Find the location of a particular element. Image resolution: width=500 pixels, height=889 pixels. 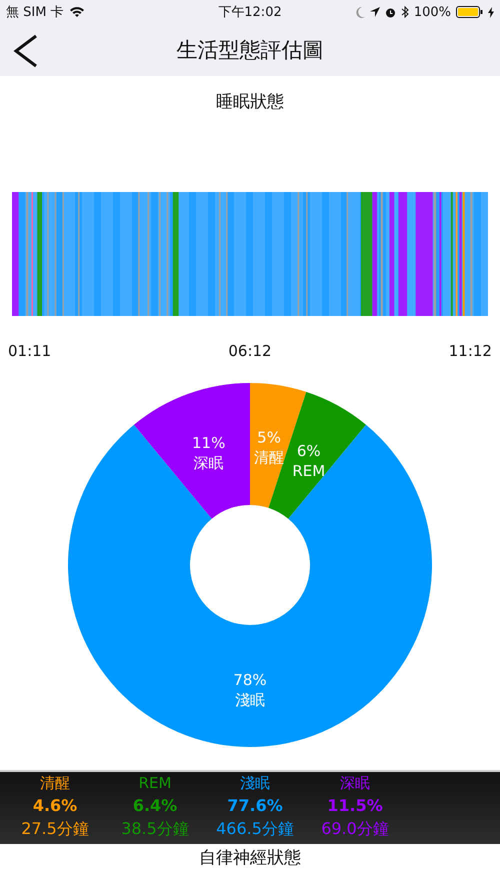

slice-name-label: 清醒 is located at coordinates (269, 457).